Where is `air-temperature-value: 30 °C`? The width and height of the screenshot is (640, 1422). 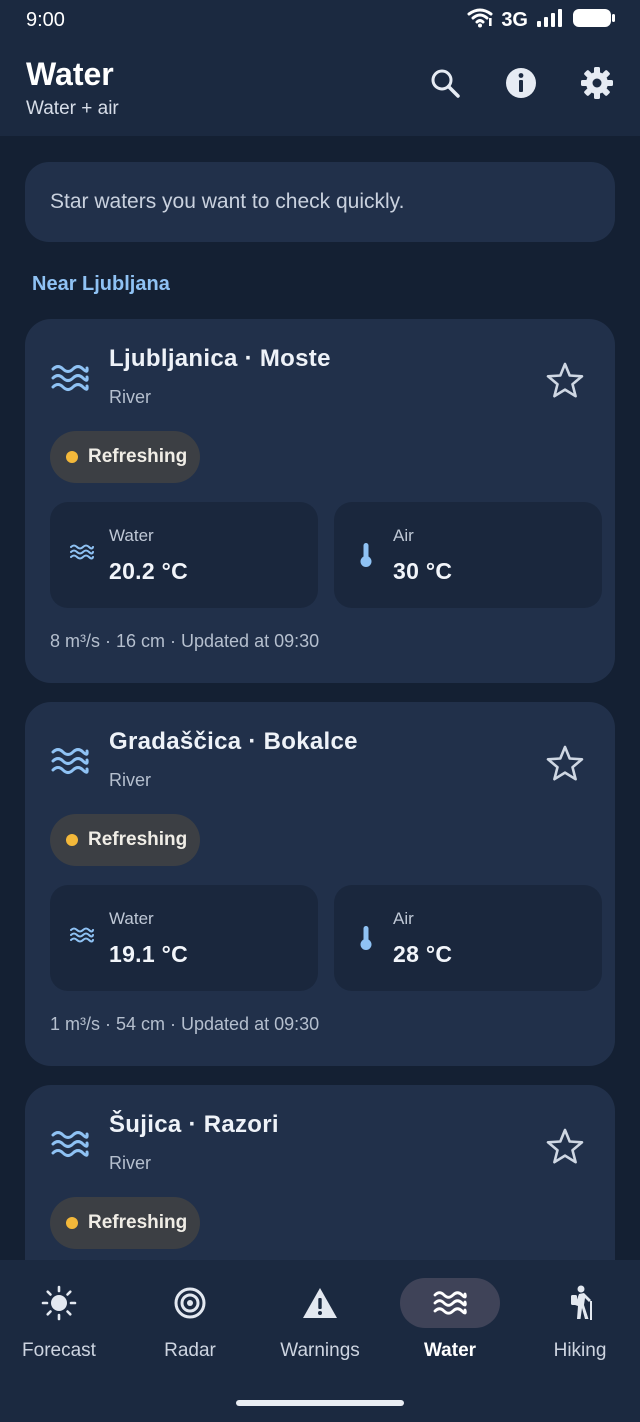
air-temperature-value: 30 °C is located at coordinates (423, 571).